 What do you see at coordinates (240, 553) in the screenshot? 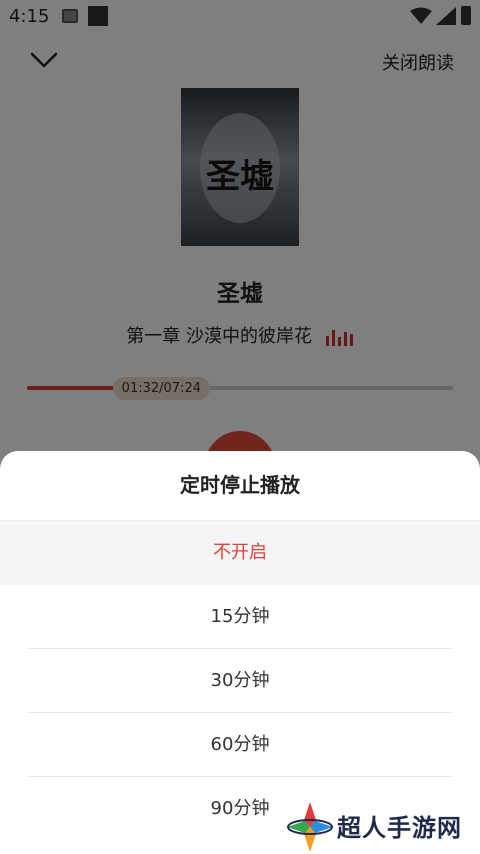
I see `timer-option-off: 不开启` at bounding box center [240, 553].